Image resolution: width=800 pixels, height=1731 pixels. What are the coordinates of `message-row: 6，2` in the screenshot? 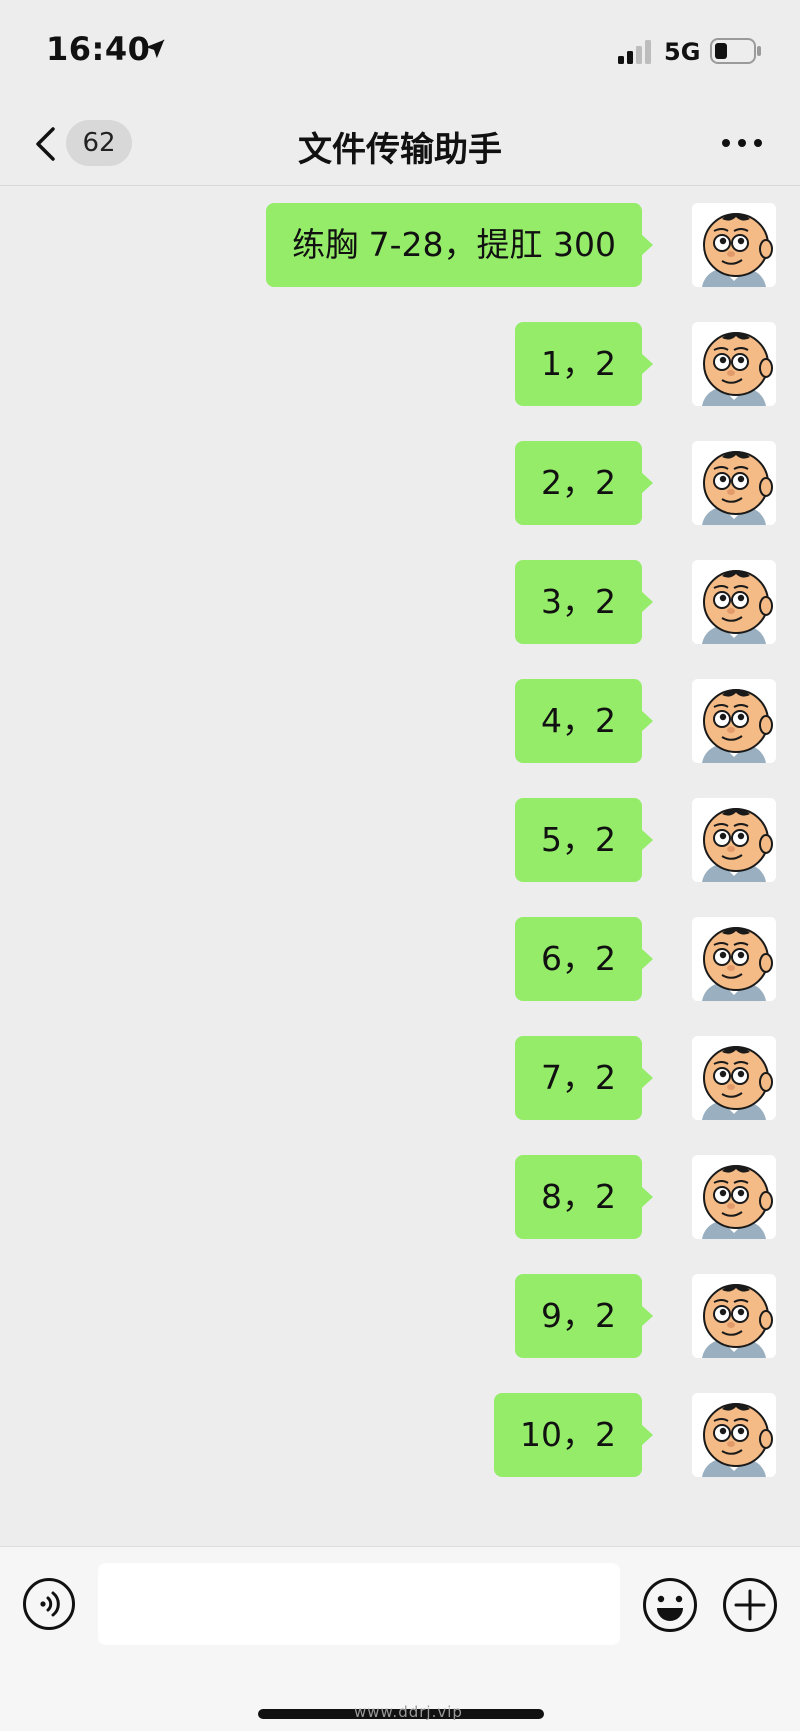 It's located at (388, 959).